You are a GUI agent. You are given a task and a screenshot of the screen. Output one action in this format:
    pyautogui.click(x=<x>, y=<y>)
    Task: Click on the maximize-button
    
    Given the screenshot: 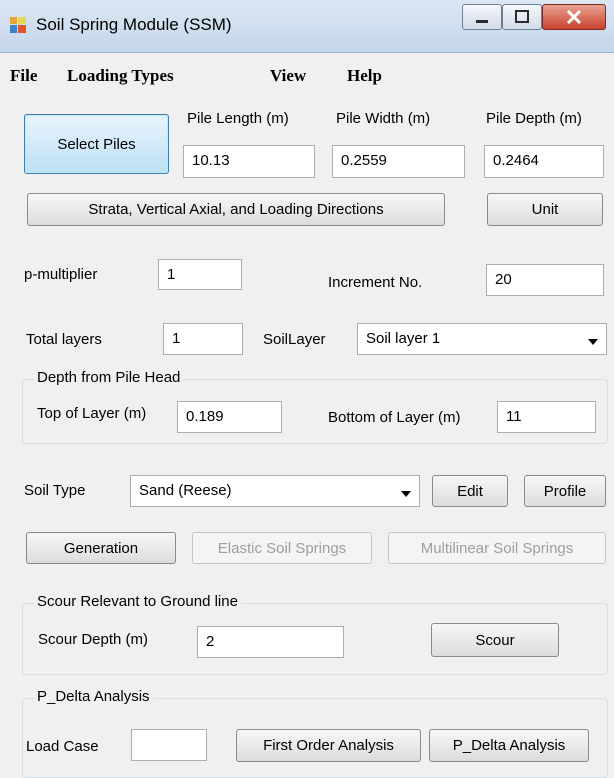 What is the action you would take?
    pyautogui.click(x=522, y=17)
    